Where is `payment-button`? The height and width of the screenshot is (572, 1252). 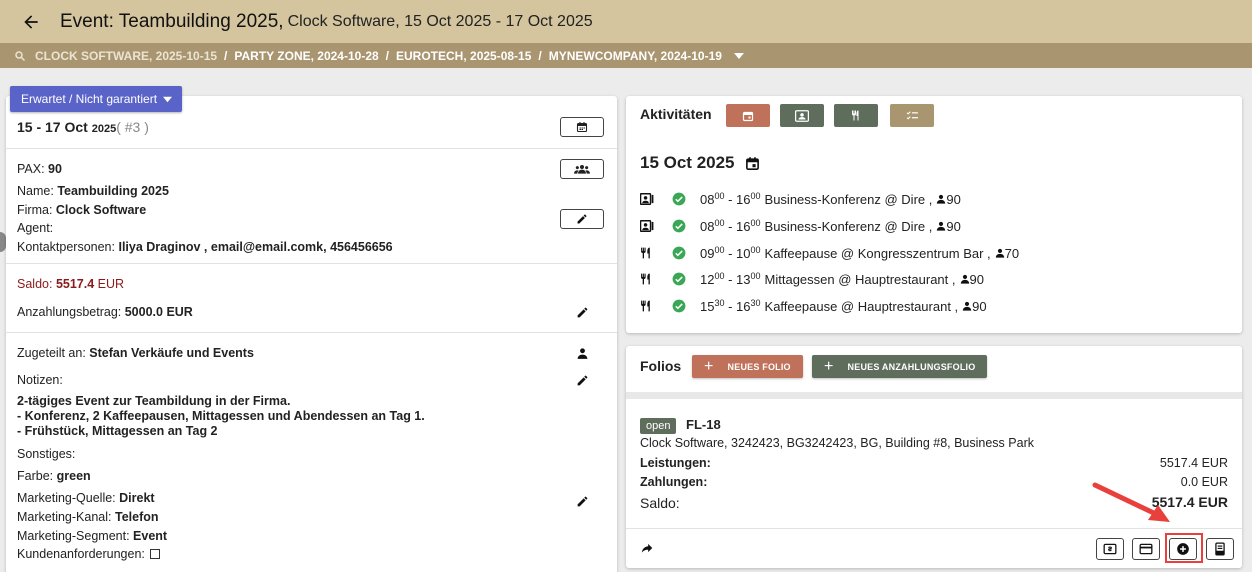 payment-button is located at coordinates (1146, 549).